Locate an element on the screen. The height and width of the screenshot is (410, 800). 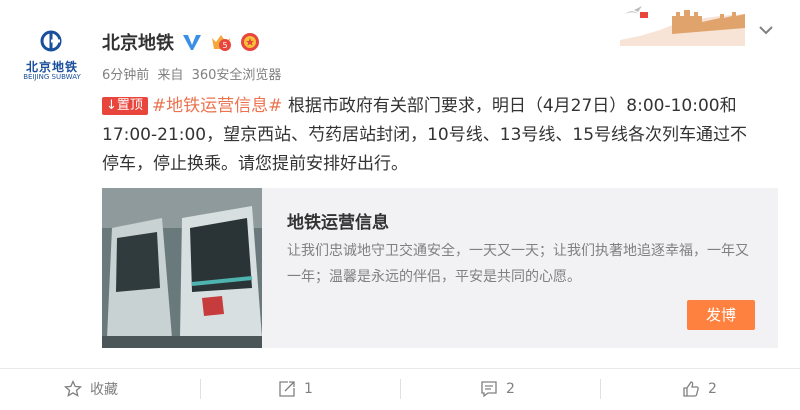
pinned-badge: ↓置顶 is located at coordinates (125, 106).